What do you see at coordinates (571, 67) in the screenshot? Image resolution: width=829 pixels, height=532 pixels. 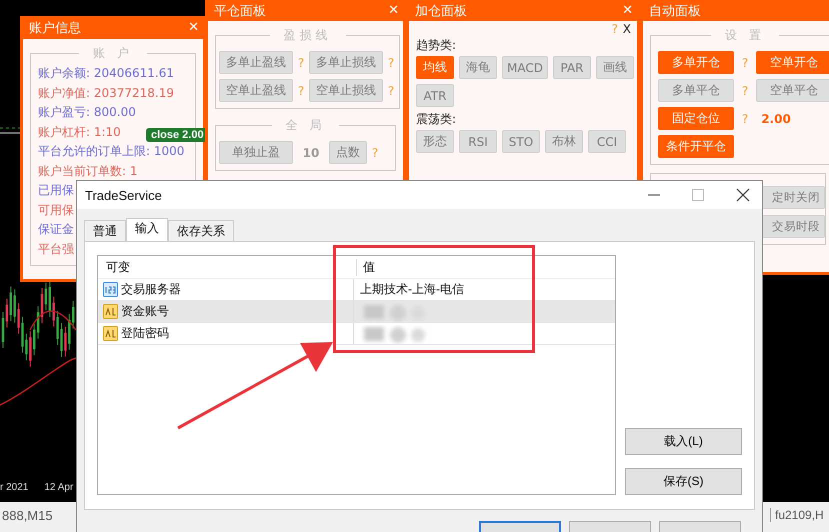 I see `indicator-button: PAR` at bounding box center [571, 67].